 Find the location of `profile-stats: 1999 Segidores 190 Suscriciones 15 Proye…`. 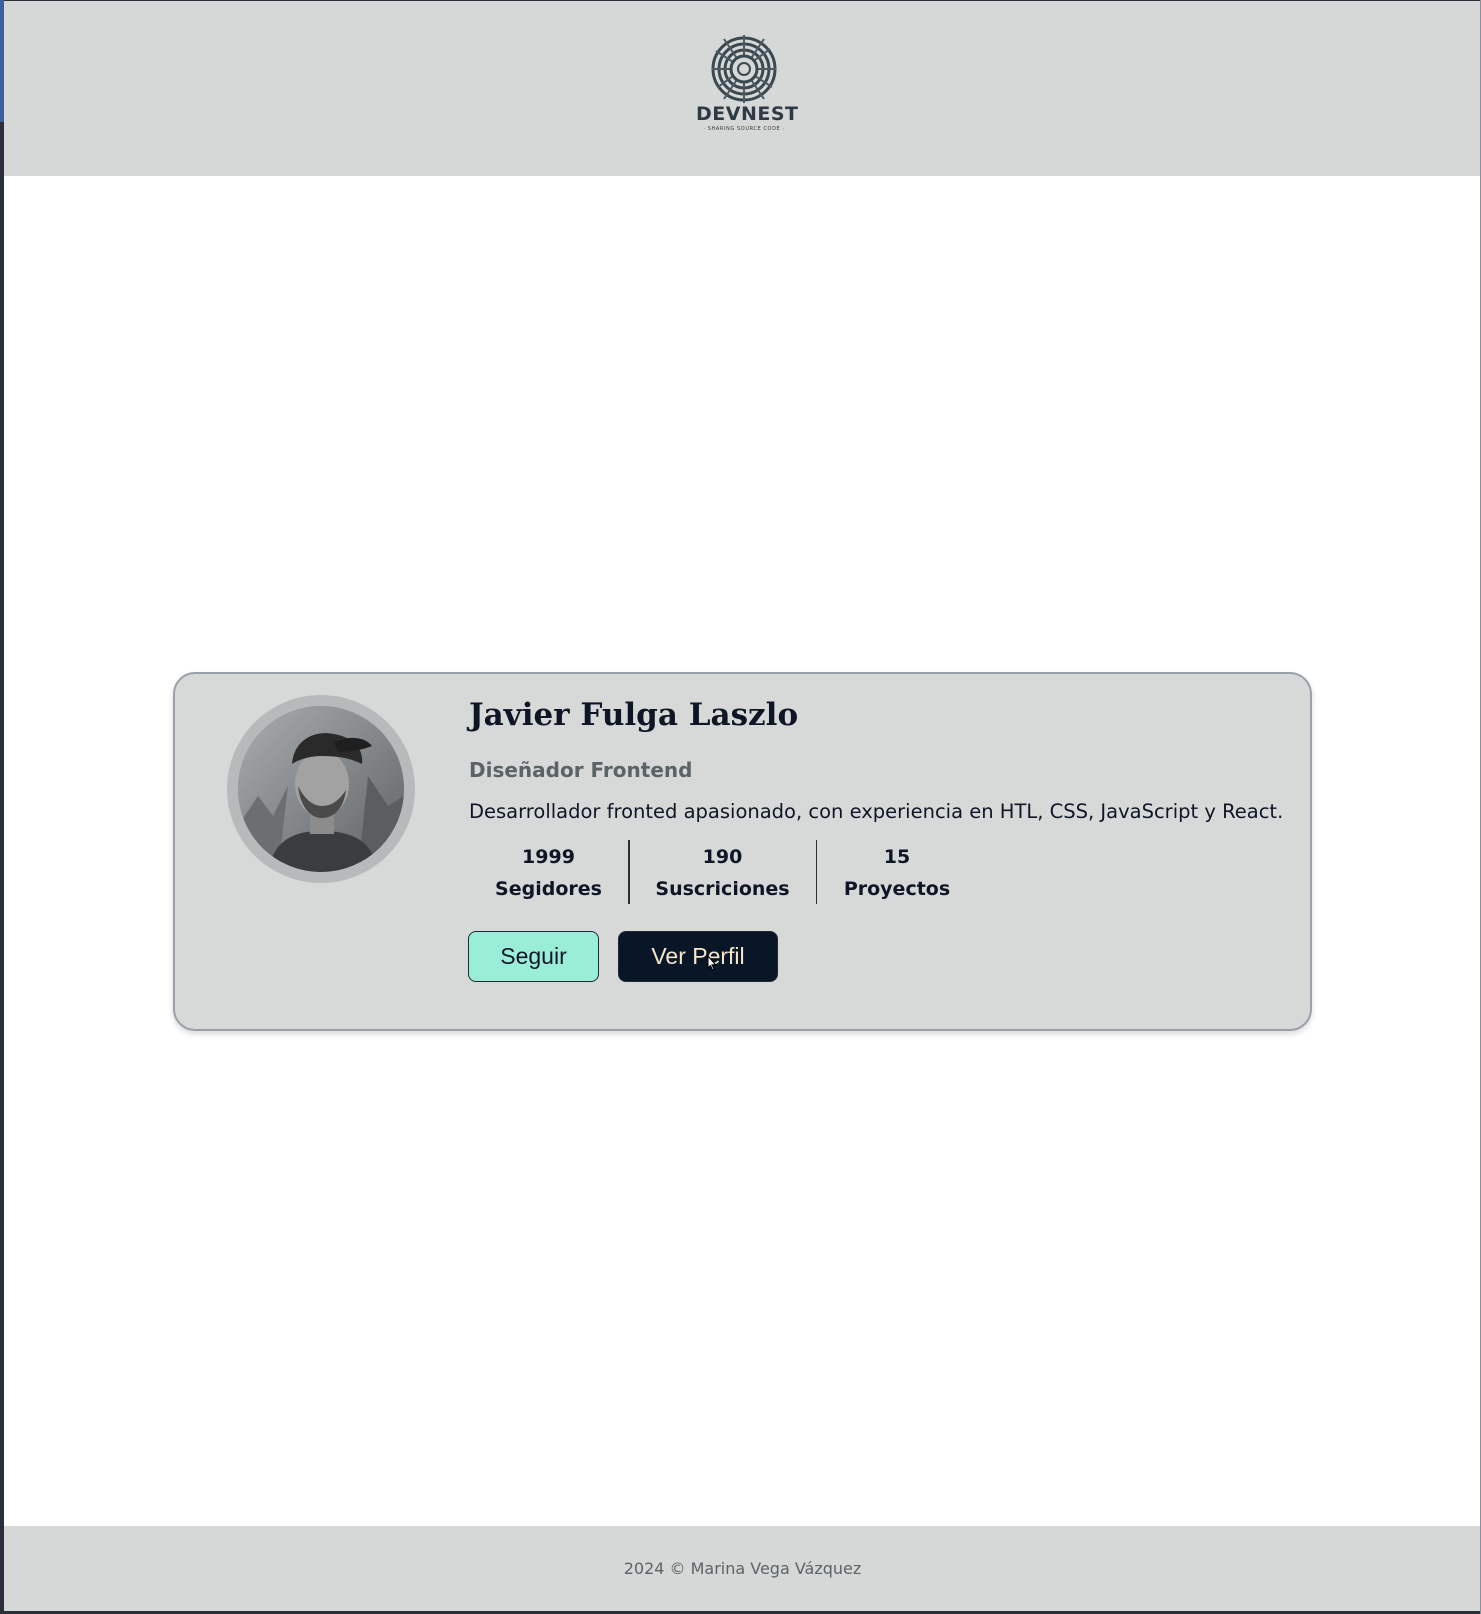

profile-stats: 1999 Segidores 190 Suscriciones 15 Proye… is located at coordinates (723, 873).